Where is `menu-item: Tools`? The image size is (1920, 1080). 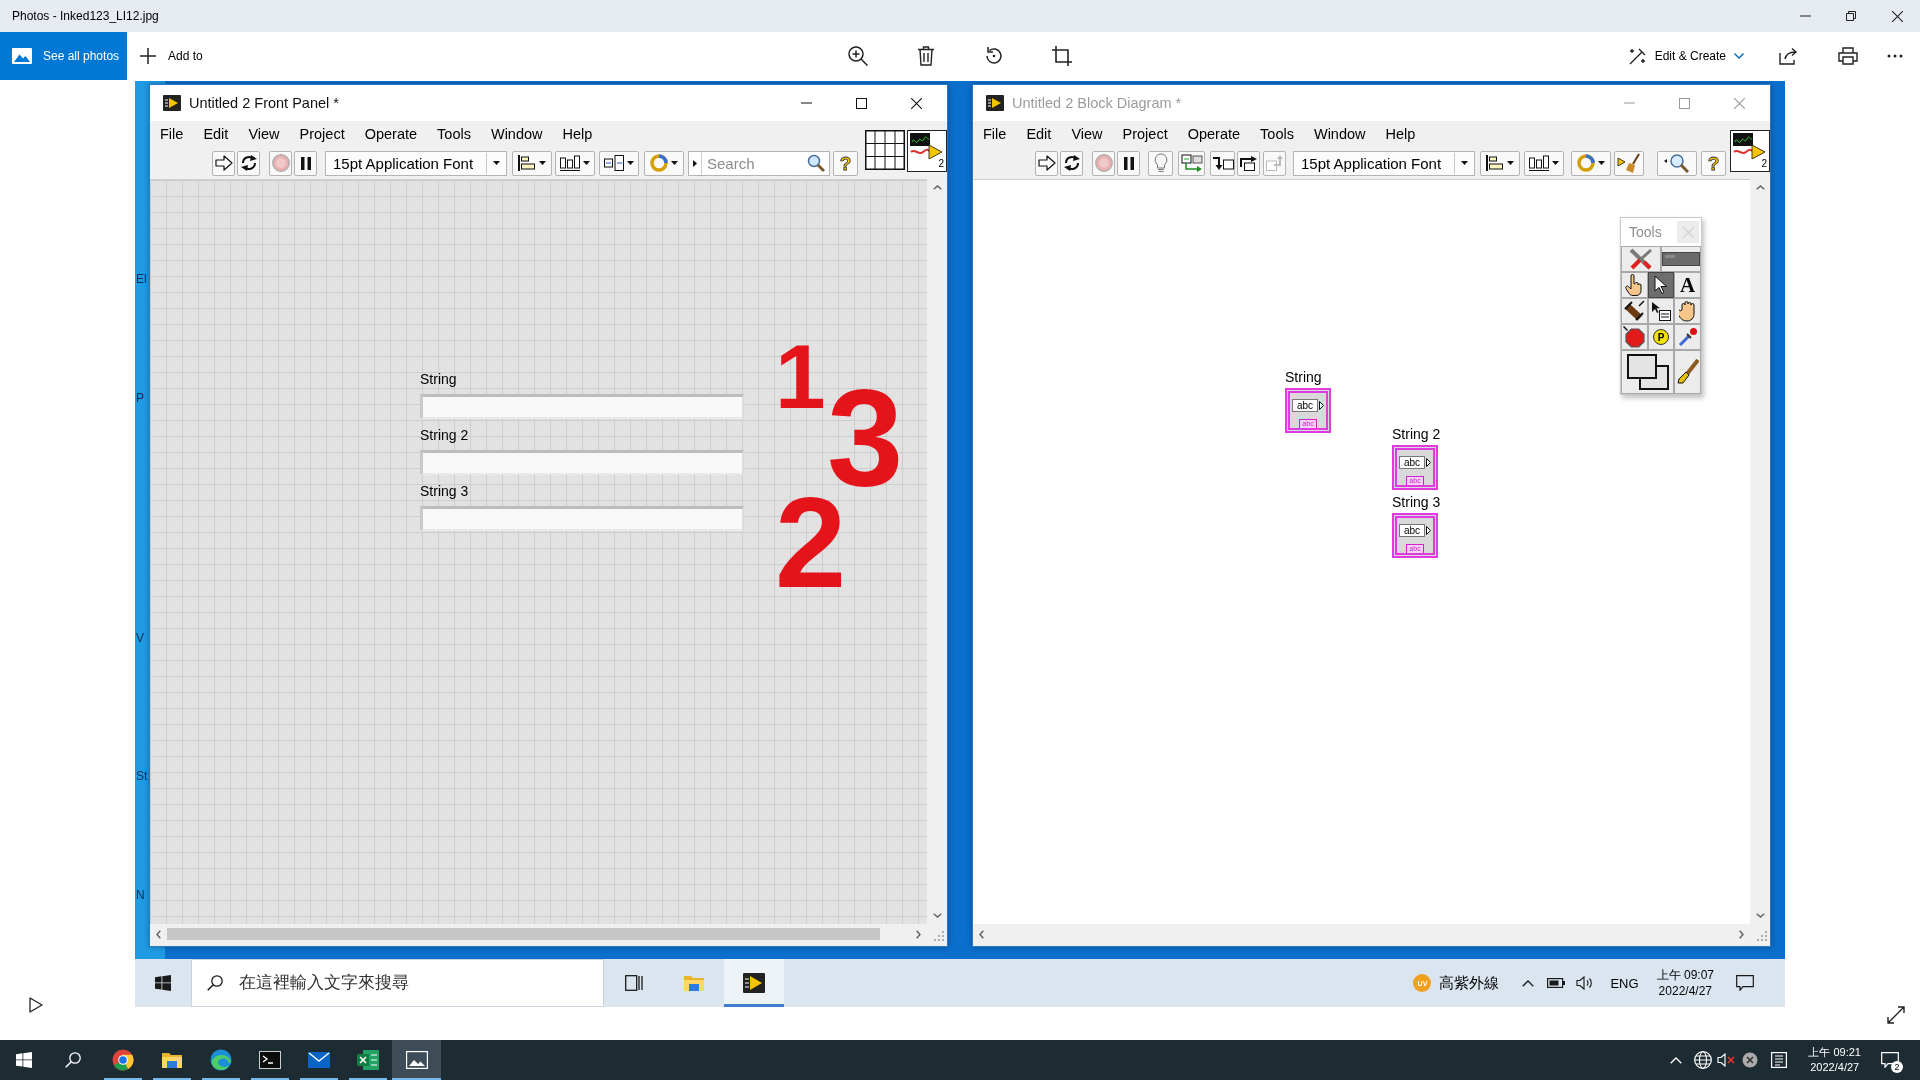
menu-item: Tools is located at coordinates (454, 134).